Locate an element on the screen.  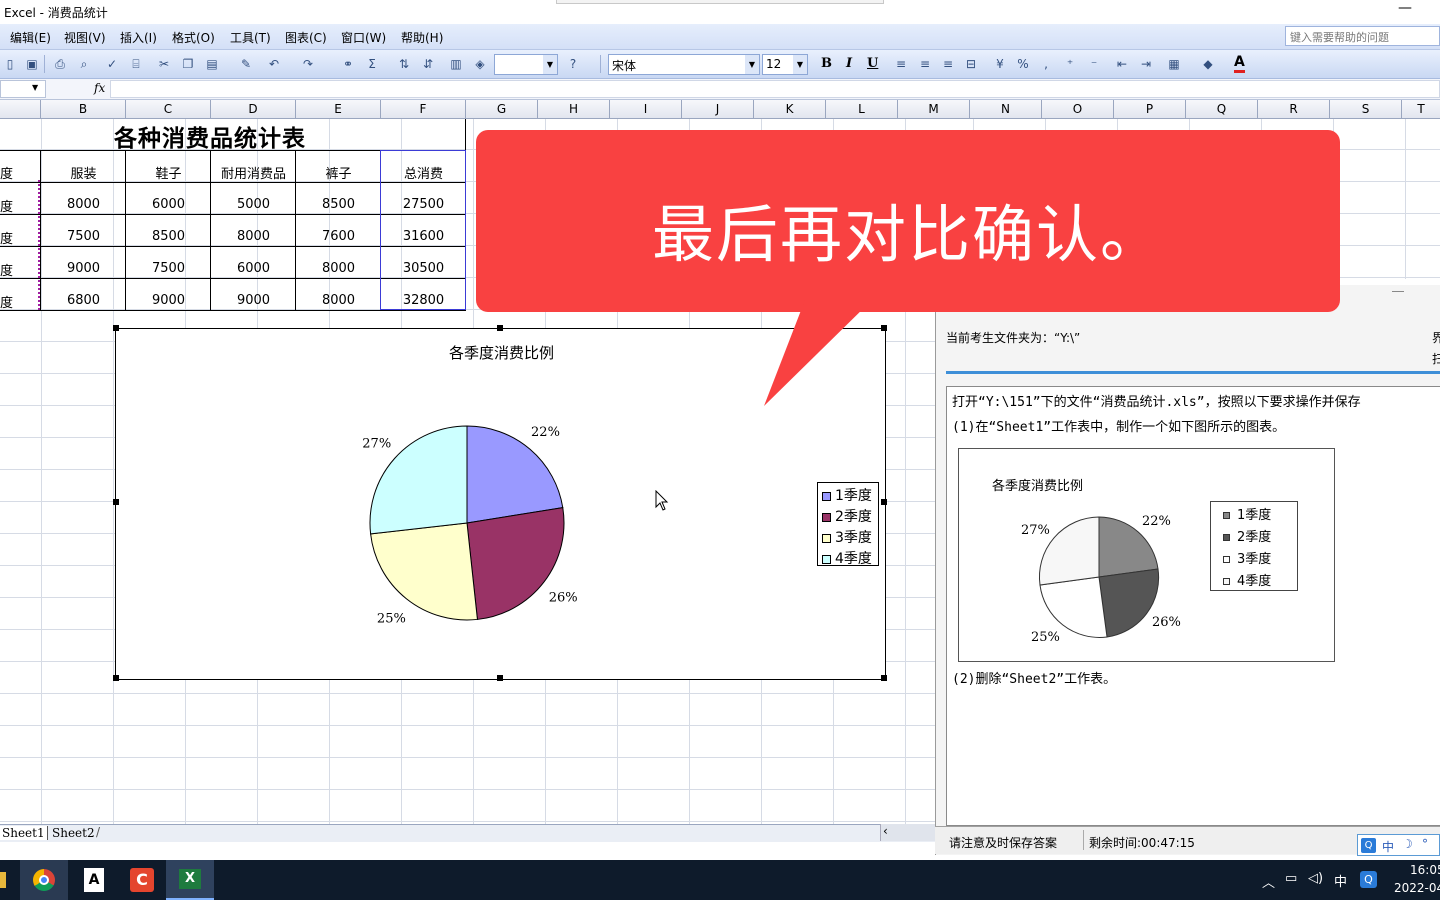
align-left-icon: ≡ is located at coordinates (901, 64).